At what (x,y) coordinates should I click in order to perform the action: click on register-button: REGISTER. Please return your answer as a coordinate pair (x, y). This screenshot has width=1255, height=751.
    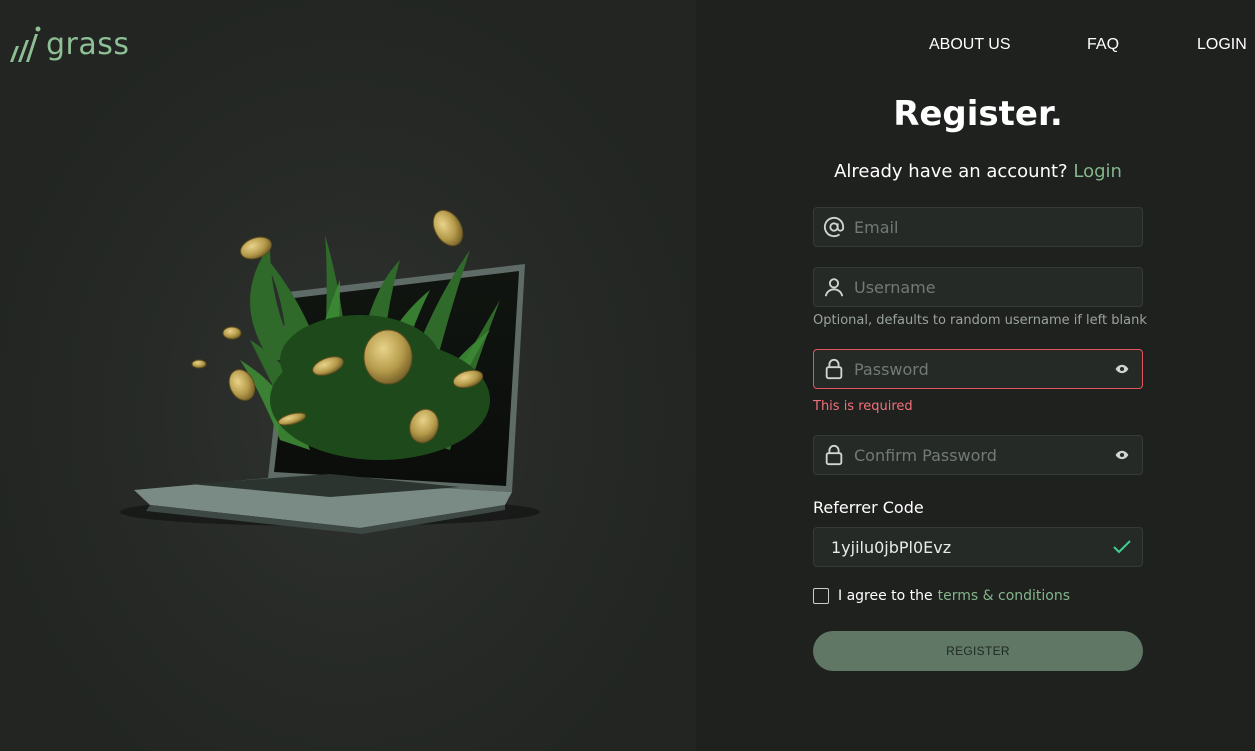
    Looking at the image, I should click on (978, 651).